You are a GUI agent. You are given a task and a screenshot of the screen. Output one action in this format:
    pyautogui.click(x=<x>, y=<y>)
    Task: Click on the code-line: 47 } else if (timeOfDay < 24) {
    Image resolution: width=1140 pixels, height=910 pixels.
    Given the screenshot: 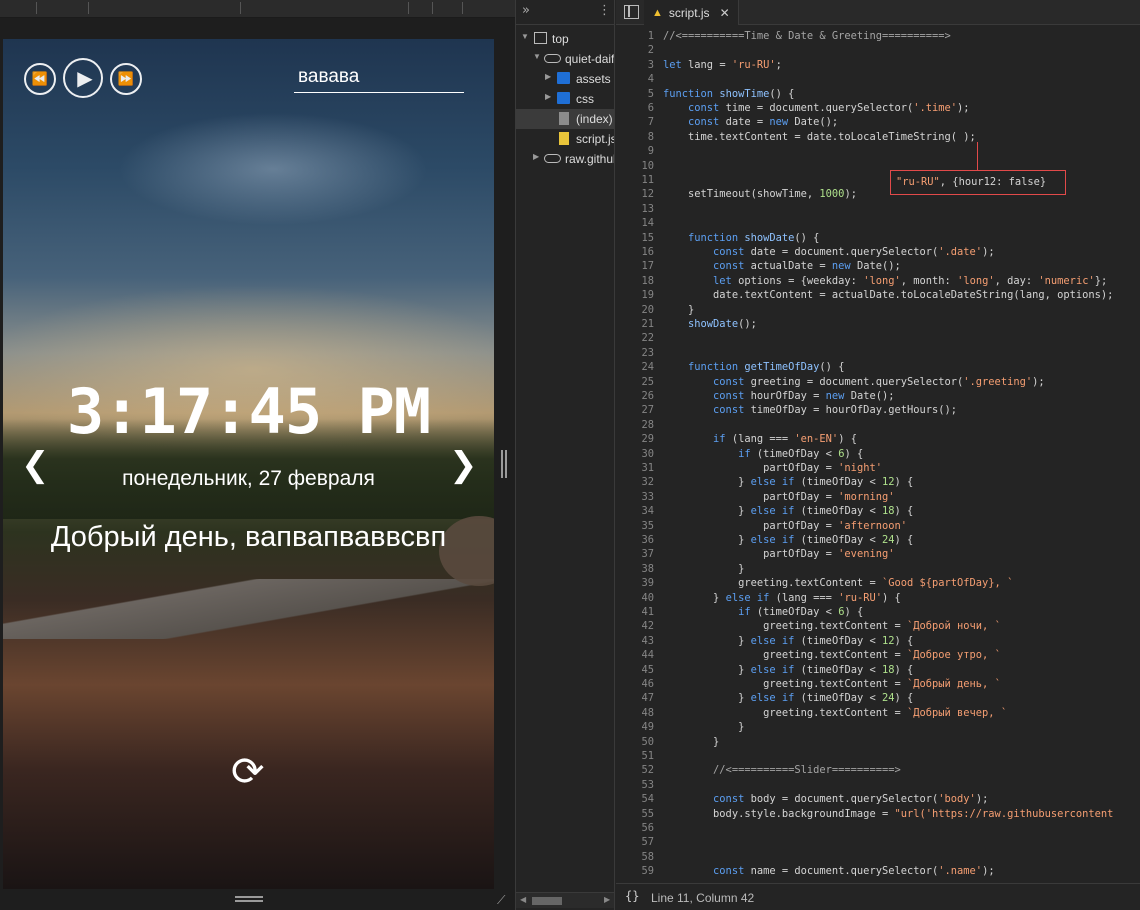 What is the action you would take?
    pyautogui.click(x=878, y=698)
    